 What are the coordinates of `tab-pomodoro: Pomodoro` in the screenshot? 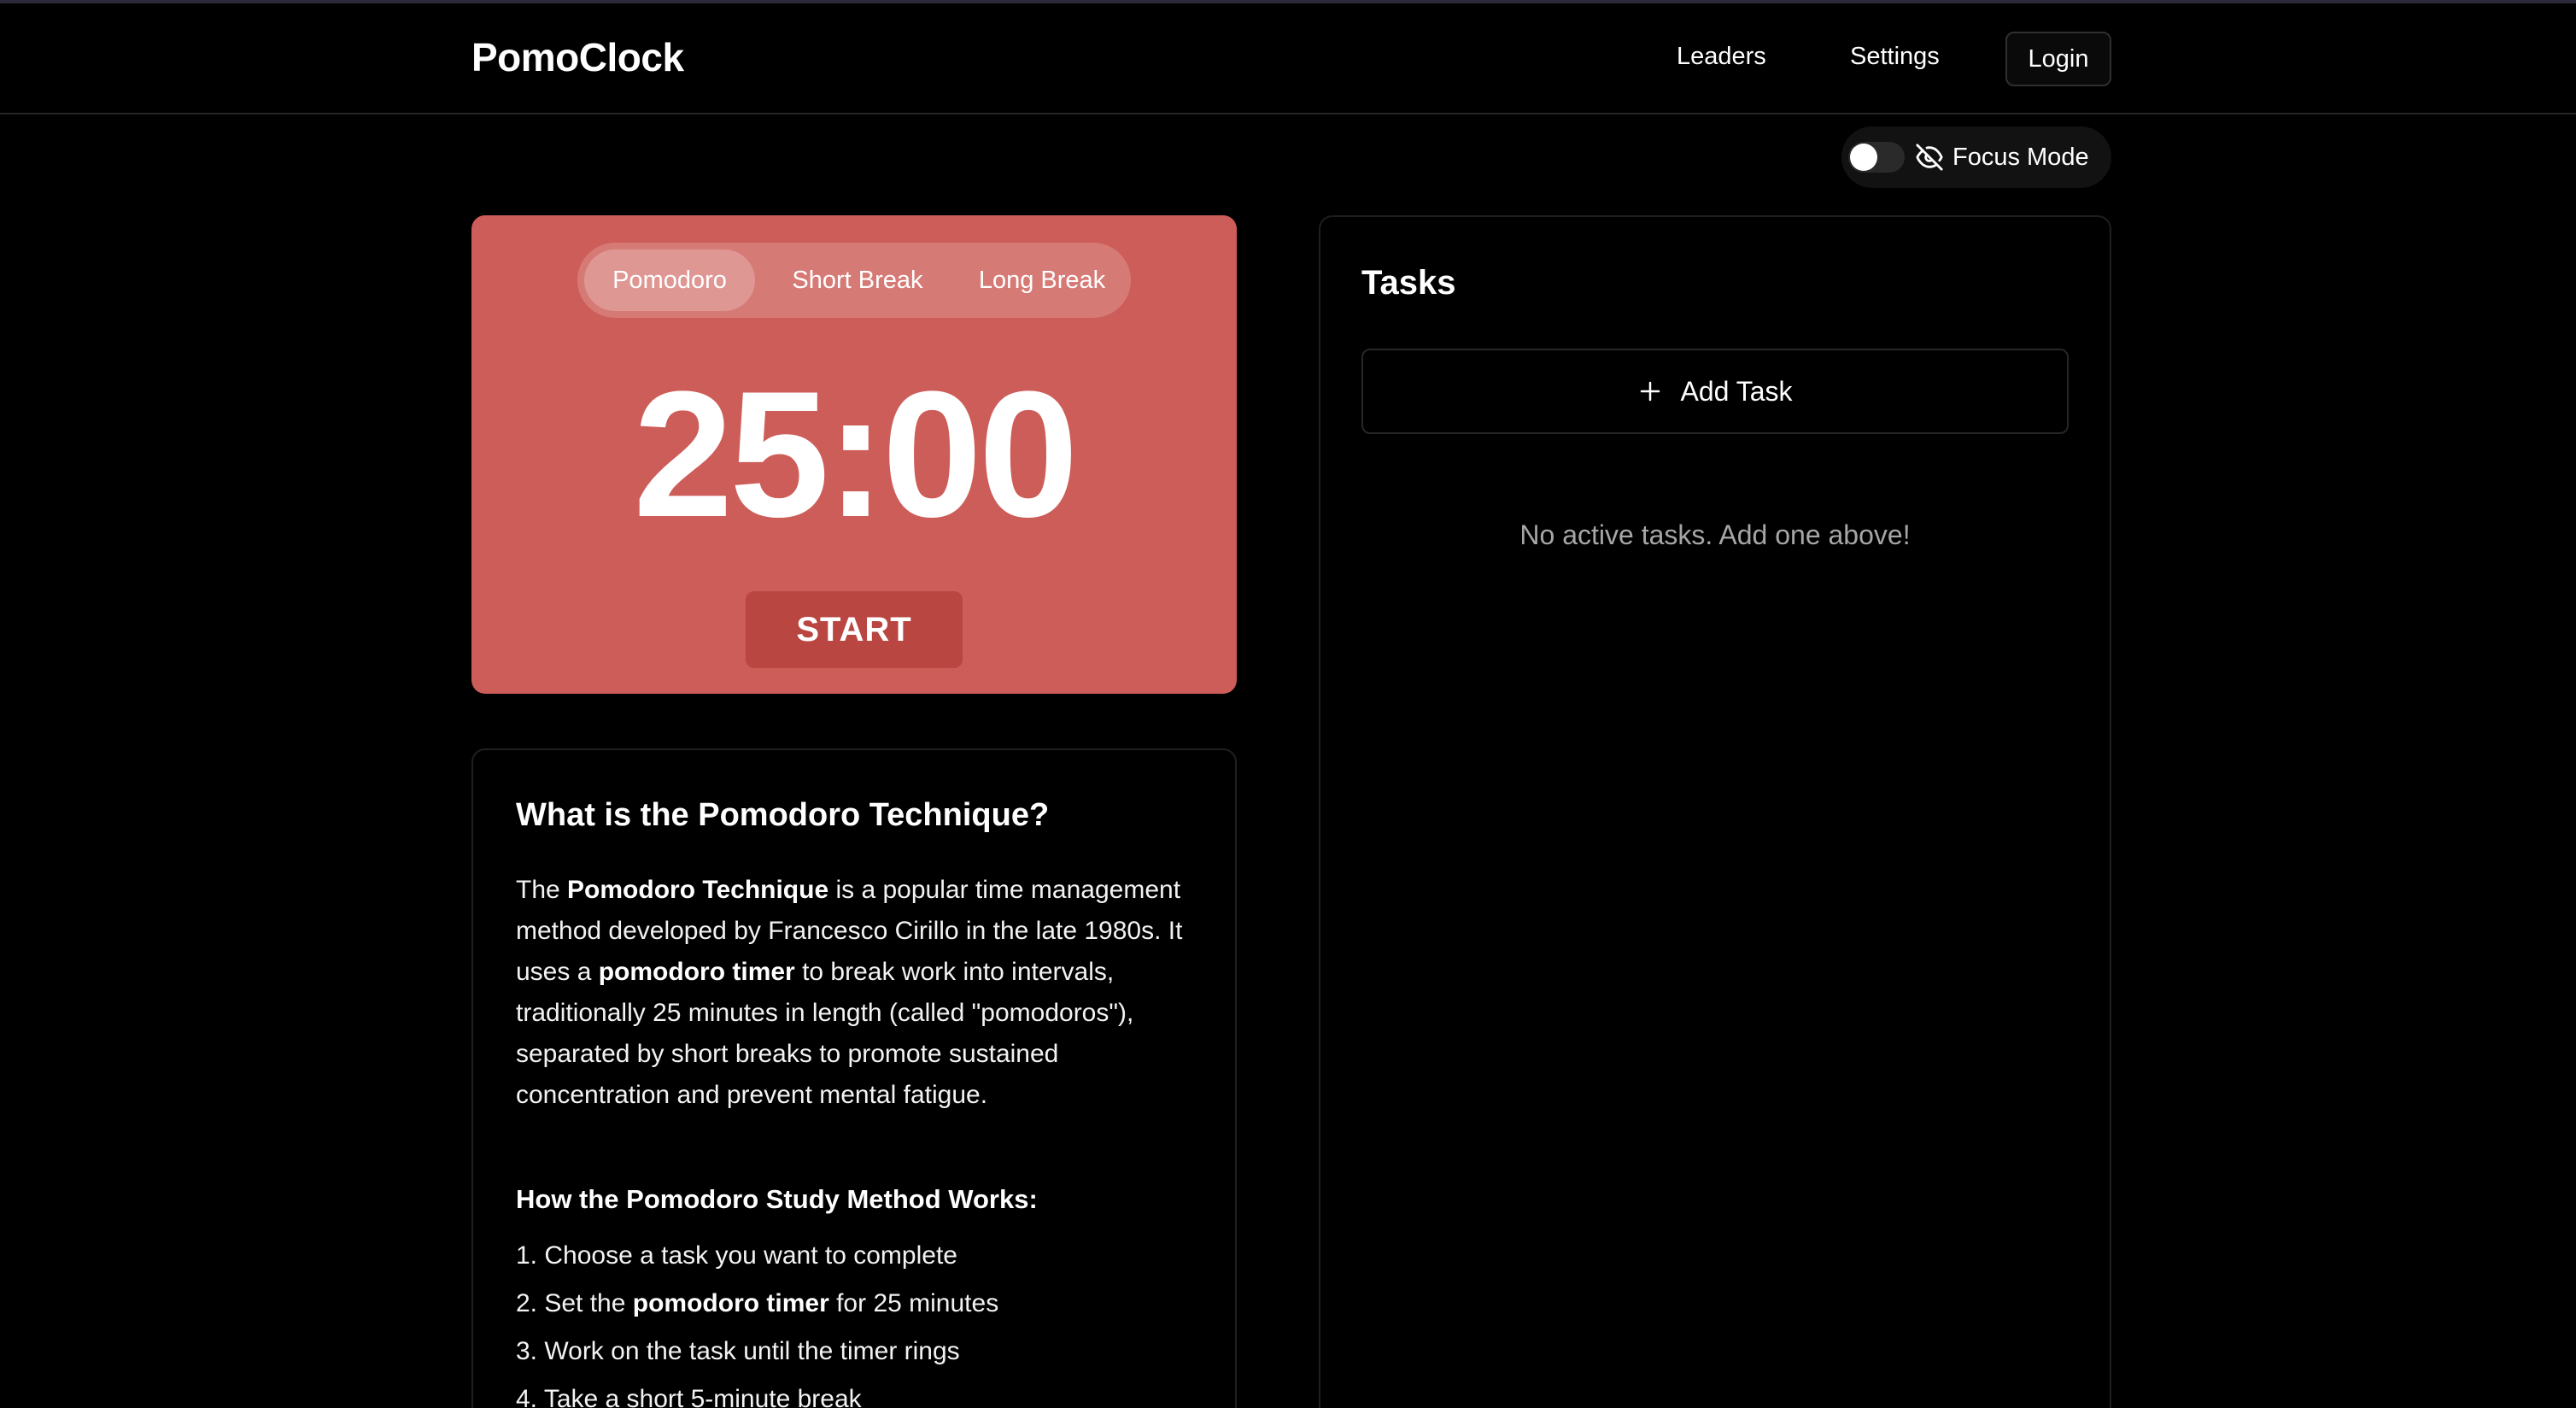 It's located at (669, 280).